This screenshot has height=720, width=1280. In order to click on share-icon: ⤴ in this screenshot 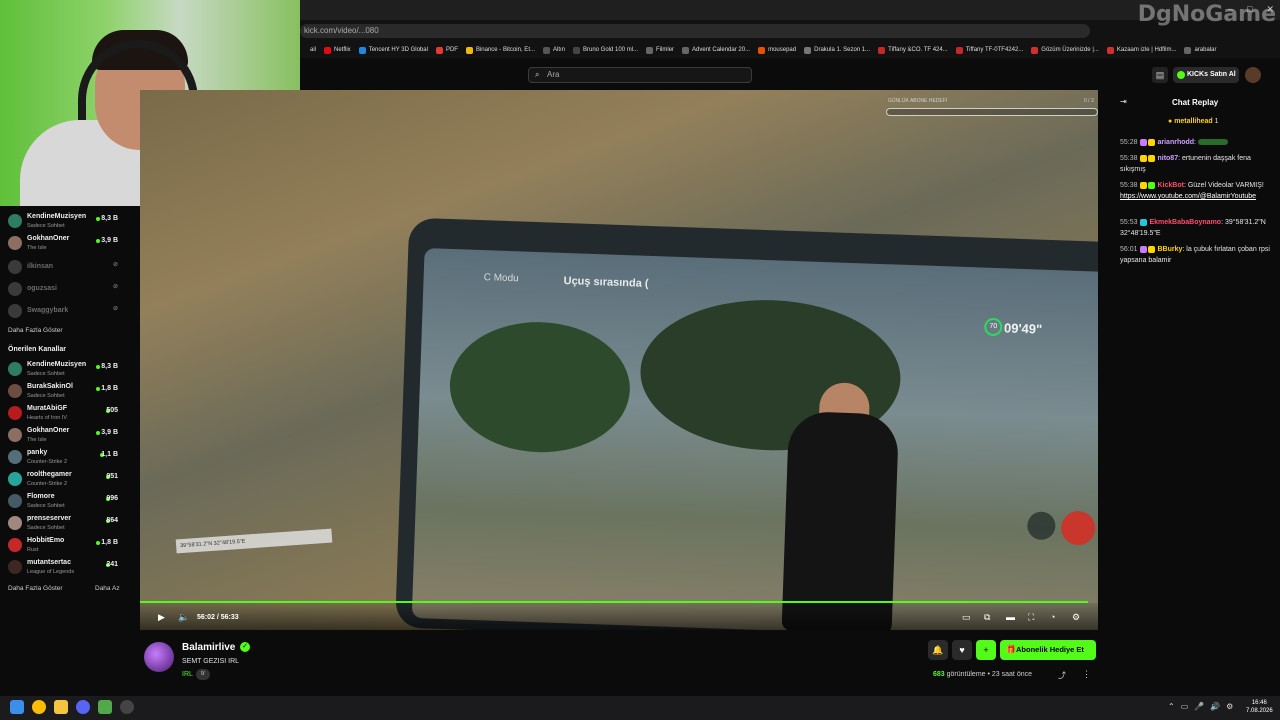, I will do `click(1062, 675)`.